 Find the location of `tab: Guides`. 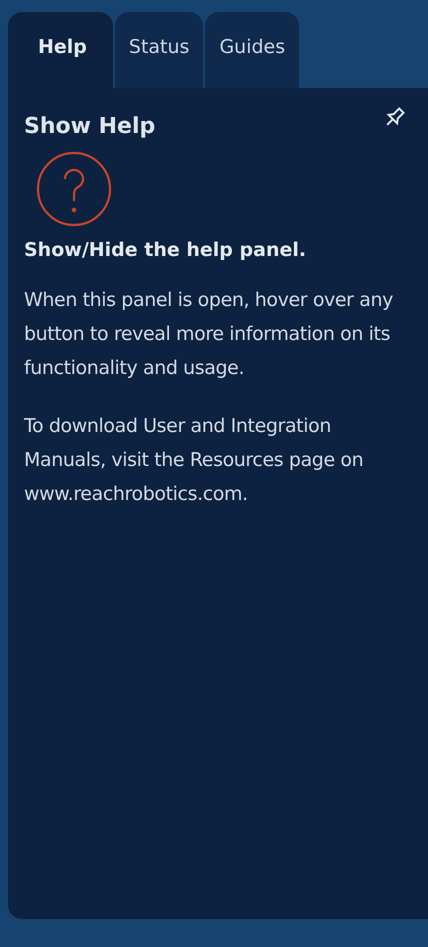

tab: Guides is located at coordinates (252, 50).